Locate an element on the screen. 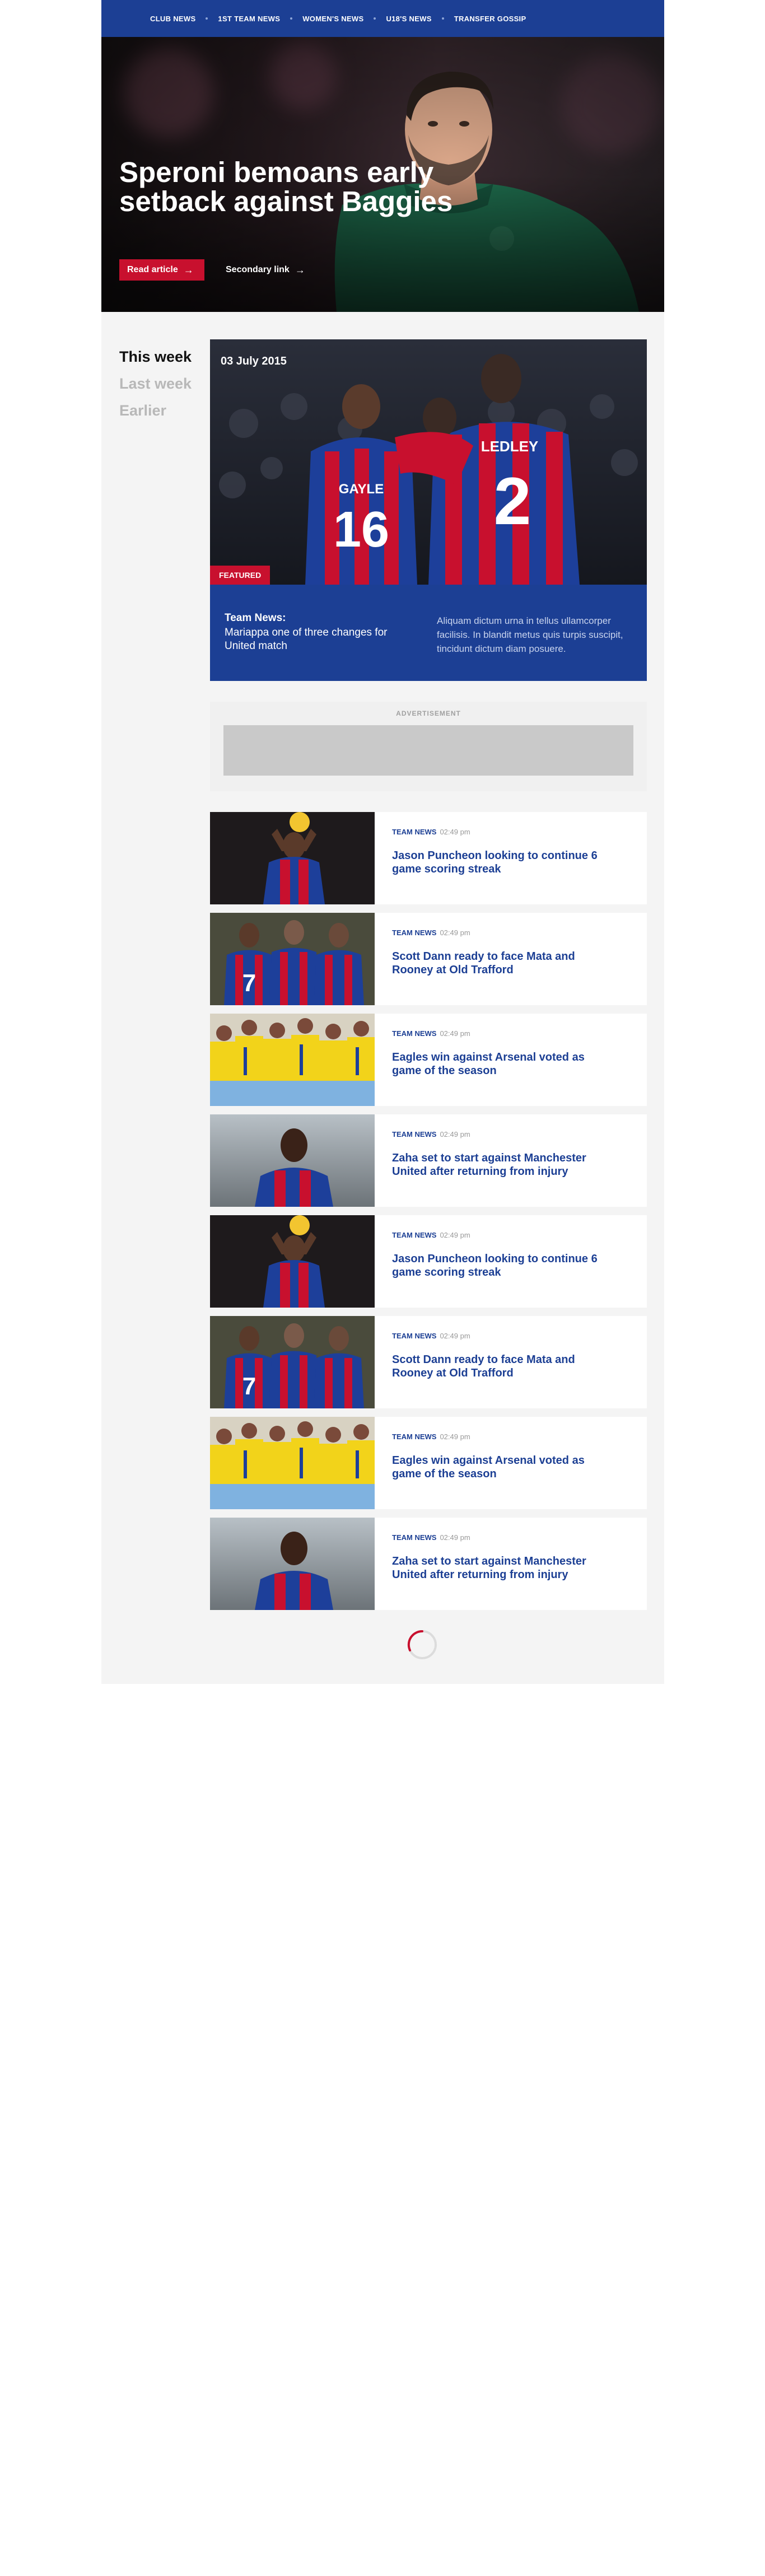 The image size is (765, 2576). filter-last-week: Last week is located at coordinates (156, 383).